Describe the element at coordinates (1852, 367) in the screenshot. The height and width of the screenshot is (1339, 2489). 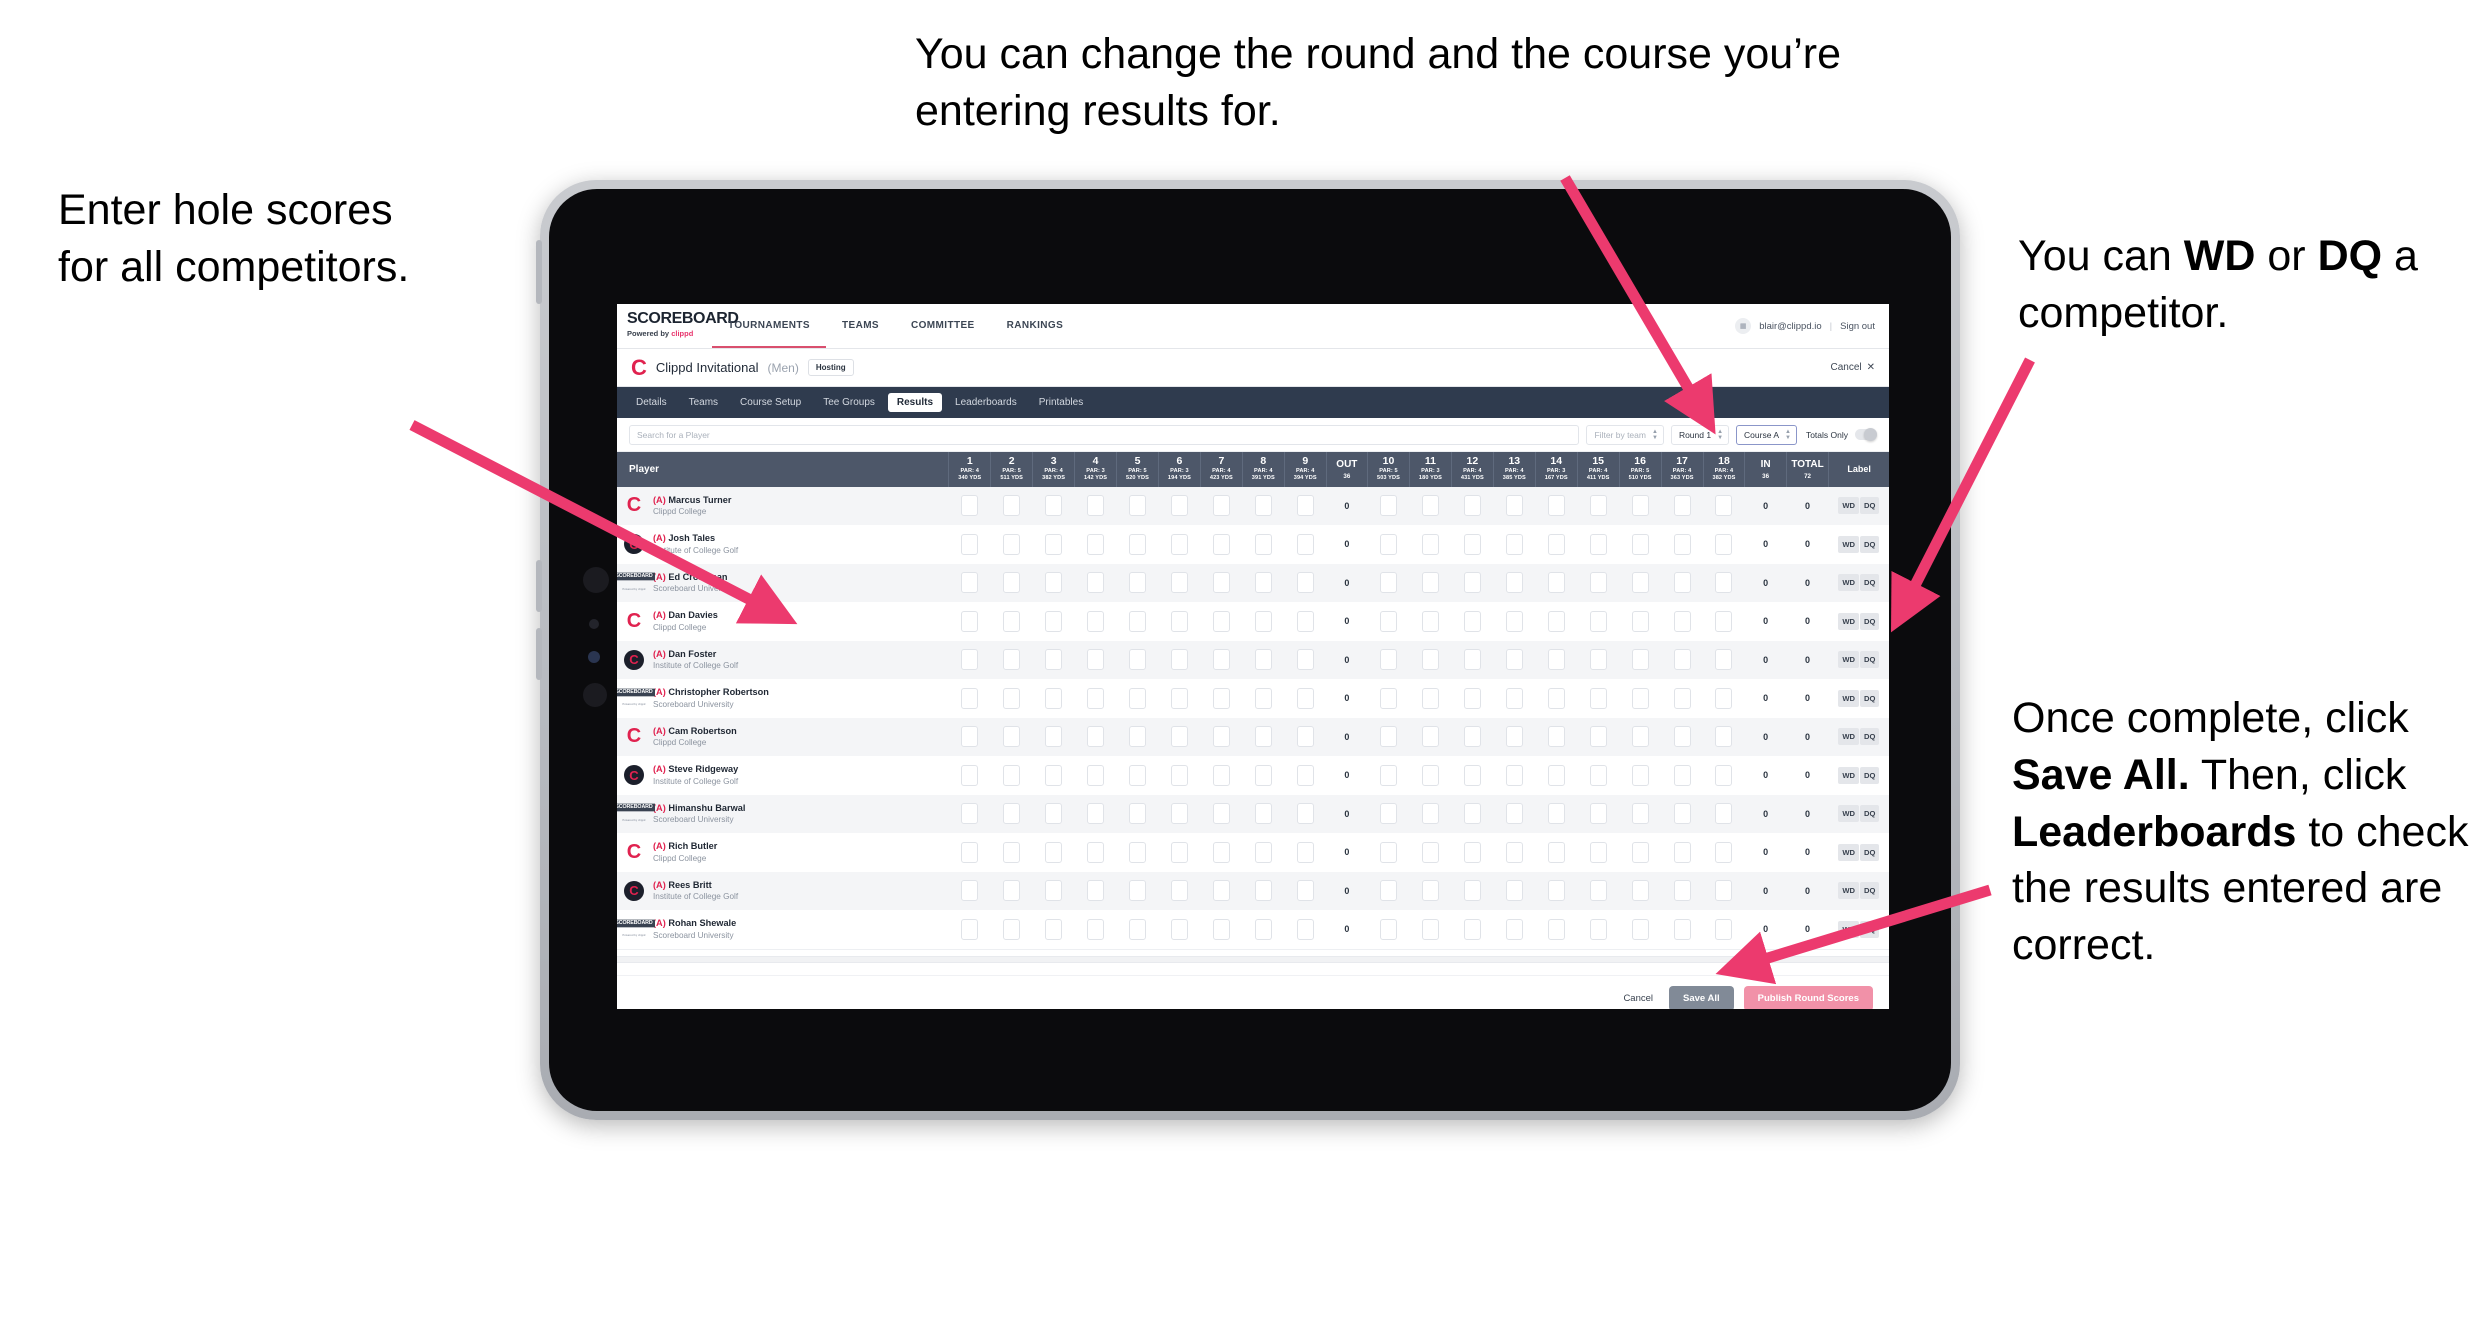
I see `cancel-tournament-button: Cancel ✕` at that location.